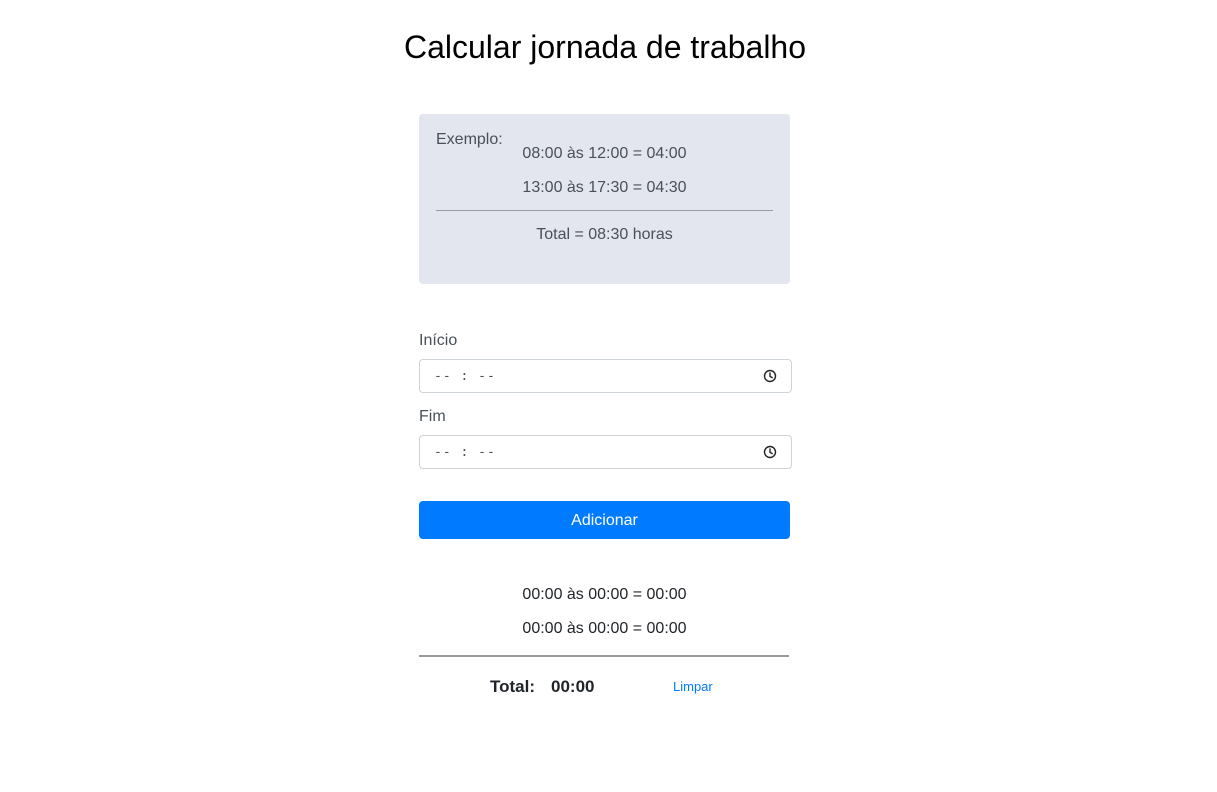 The height and width of the screenshot is (792, 1217). Describe the element at coordinates (605, 376) in the screenshot. I see `start-time-input: --` at that location.